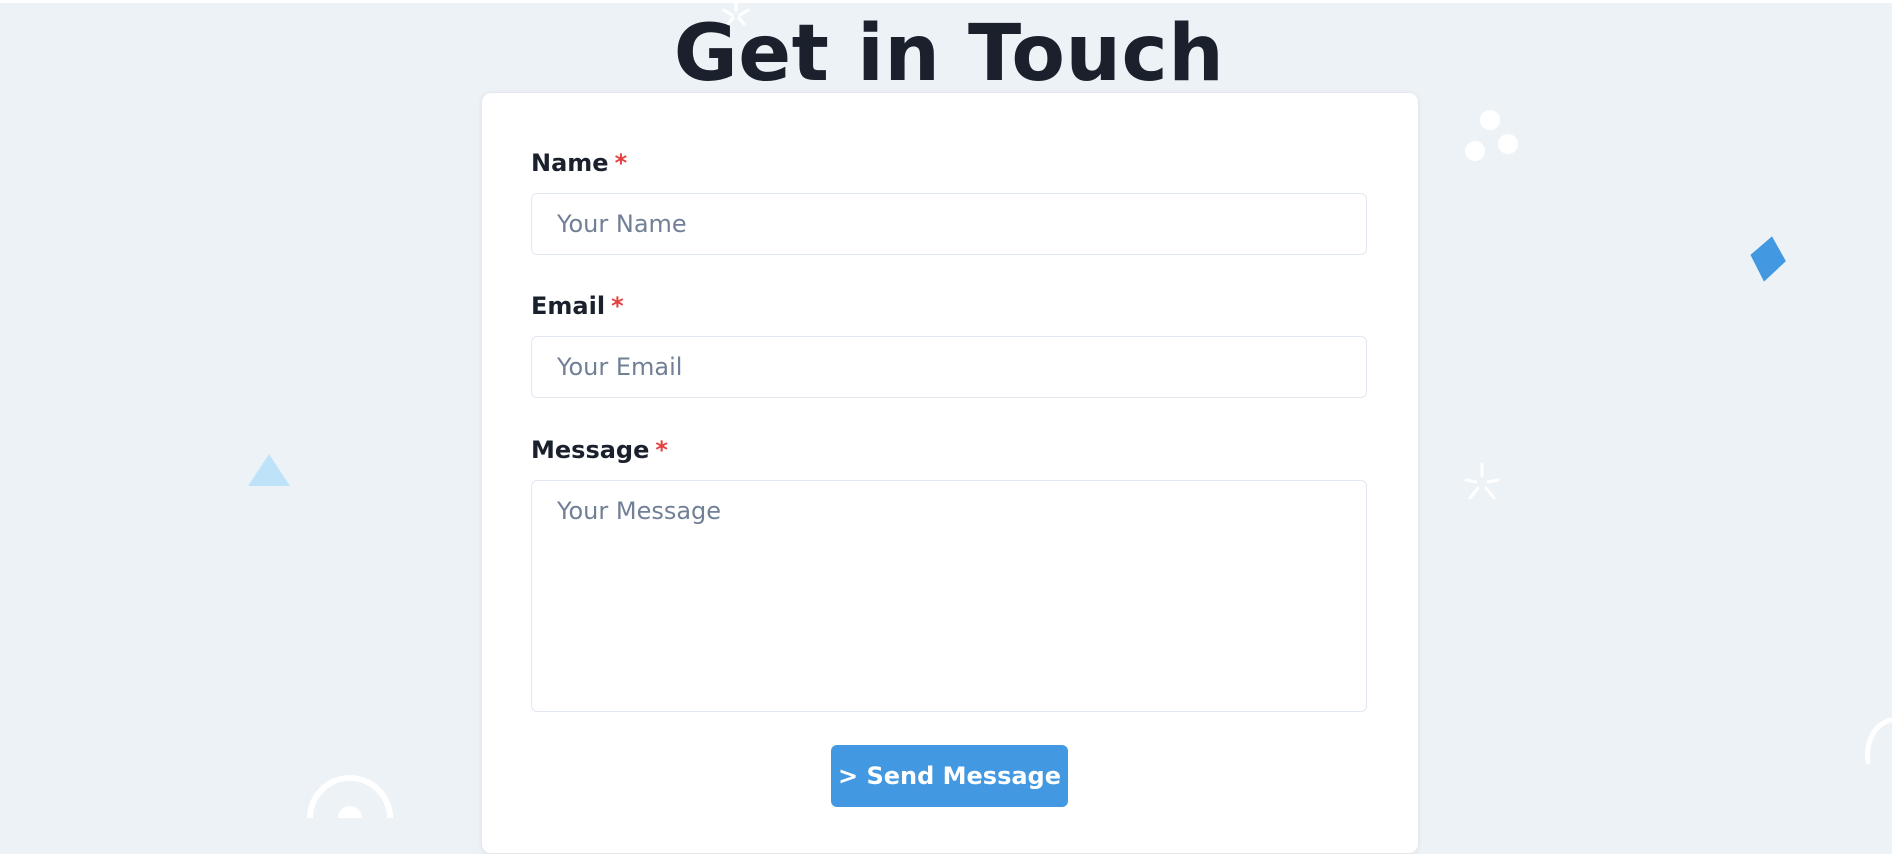 The image size is (1892, 854). I want to click on decor-ring-bottom, so click(350, 796).